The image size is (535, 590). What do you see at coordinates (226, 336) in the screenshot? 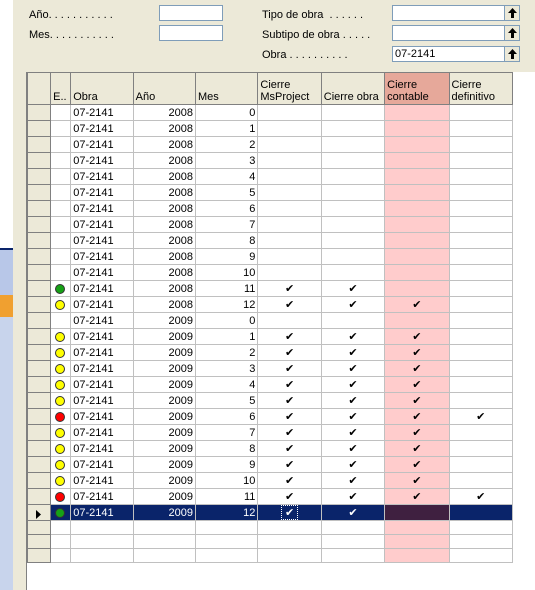
I see `mes-cell: 1` at bounding box center [226, 336].